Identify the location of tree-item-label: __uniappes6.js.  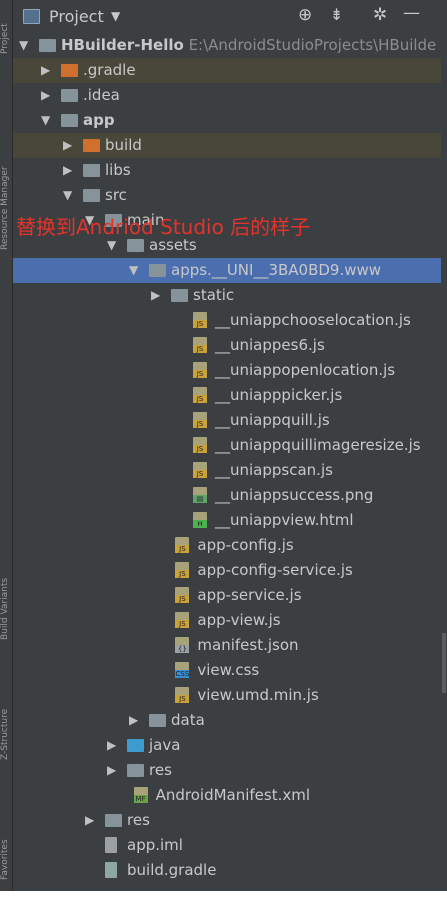
(270, 345).